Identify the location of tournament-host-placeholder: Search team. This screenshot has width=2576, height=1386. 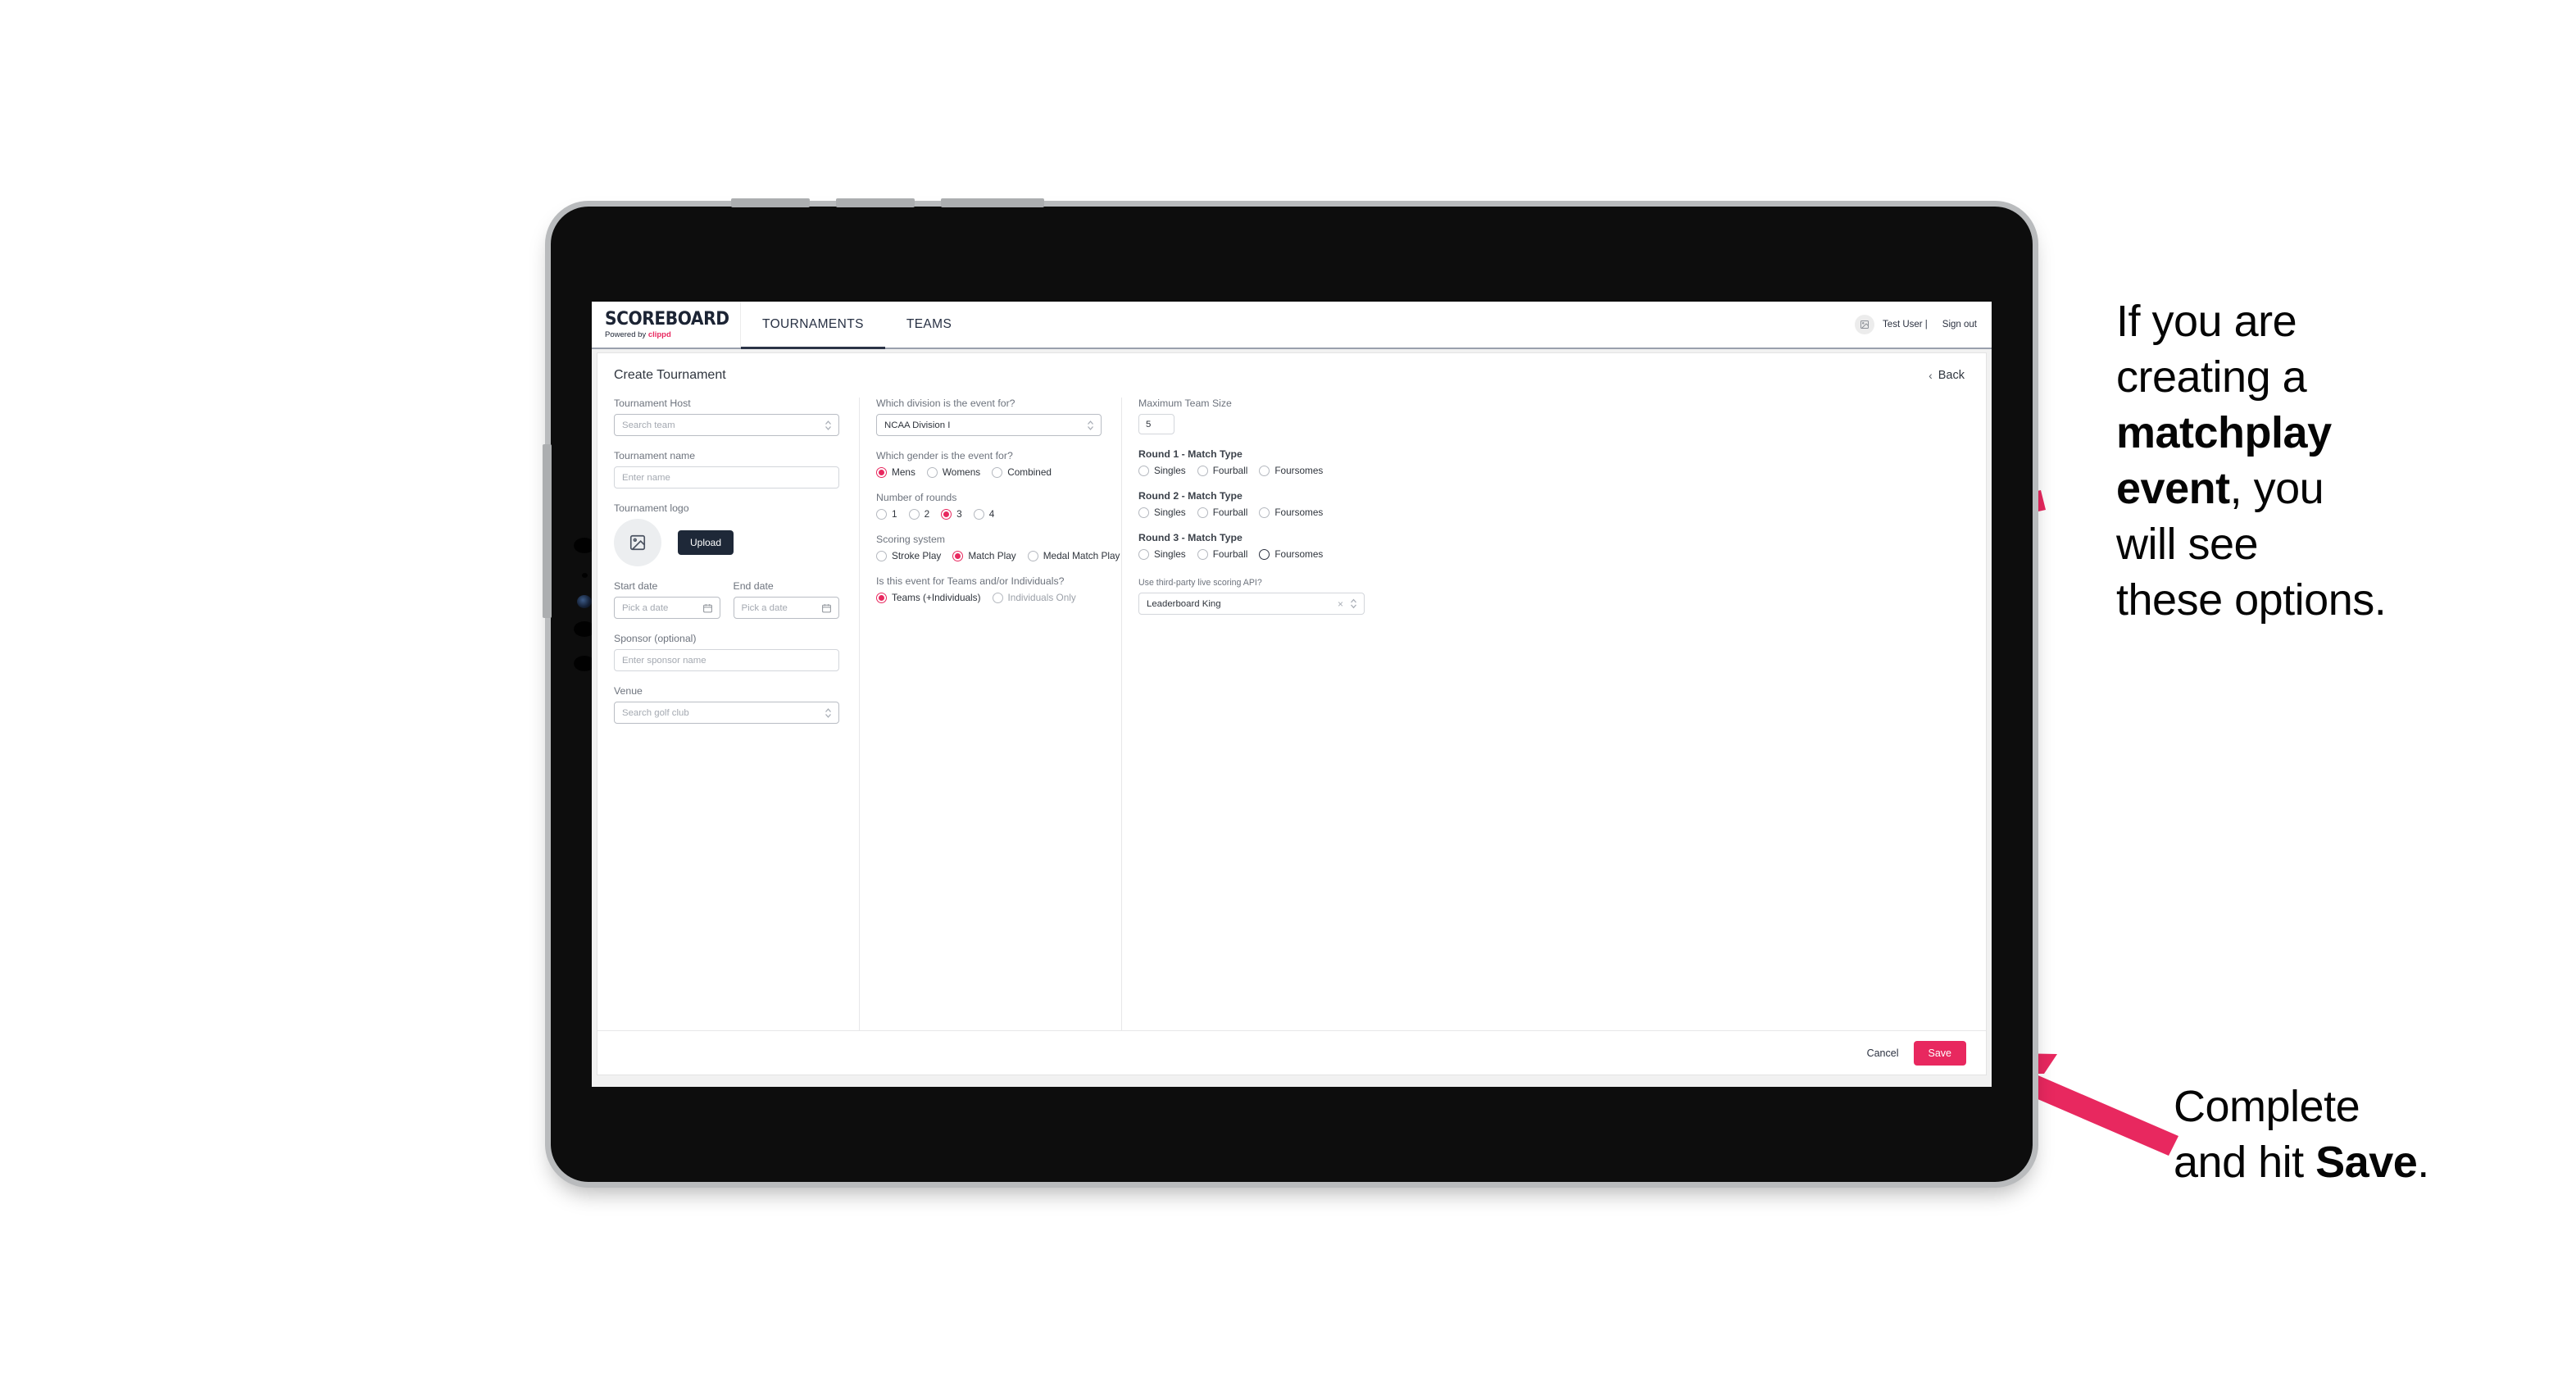
(648, 425).